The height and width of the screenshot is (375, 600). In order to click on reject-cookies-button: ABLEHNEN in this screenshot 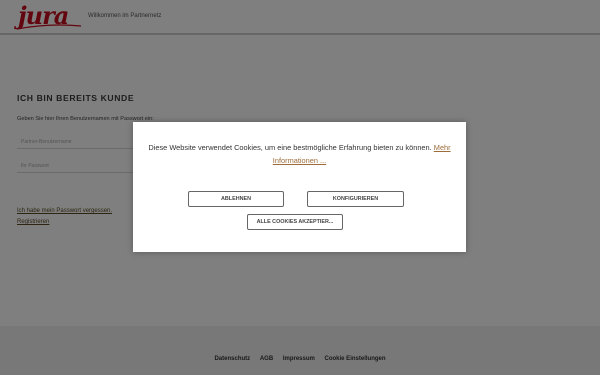, I will do `click(236, 199)`.